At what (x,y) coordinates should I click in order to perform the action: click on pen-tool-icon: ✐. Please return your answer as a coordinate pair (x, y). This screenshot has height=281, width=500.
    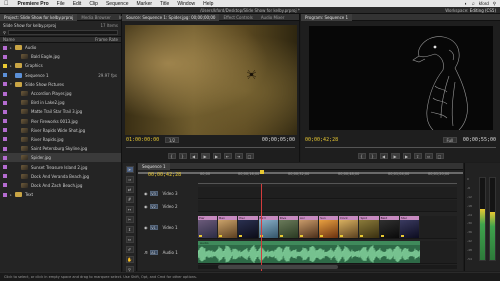
    Looking at the image, I should click on (129, 249).